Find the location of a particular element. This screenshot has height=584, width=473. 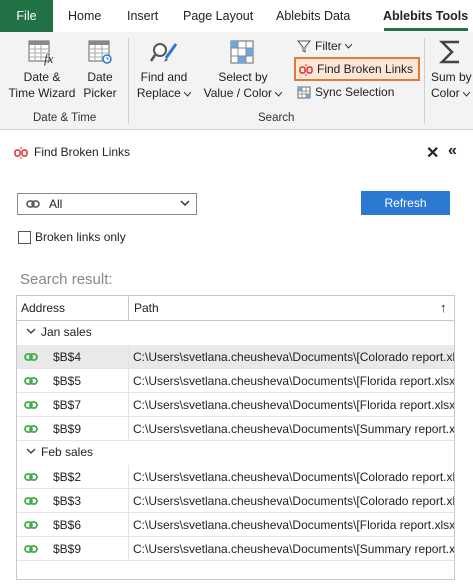

column-header-path: Path is located at coordinates (146, 308).